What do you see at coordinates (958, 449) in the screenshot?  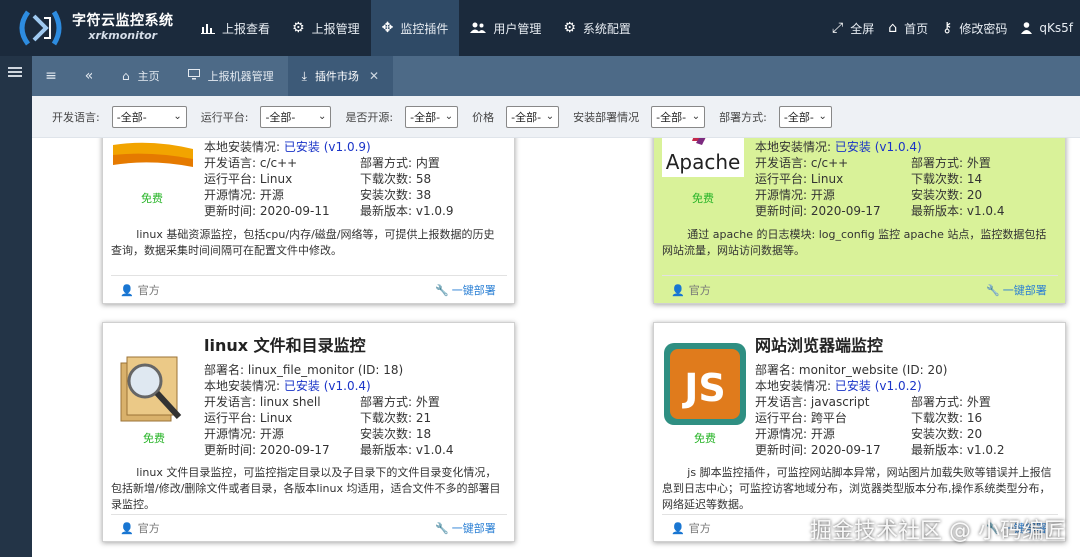 I see `latest-row: 最新版本: v1.0.2` at bounding box center [958, 449].